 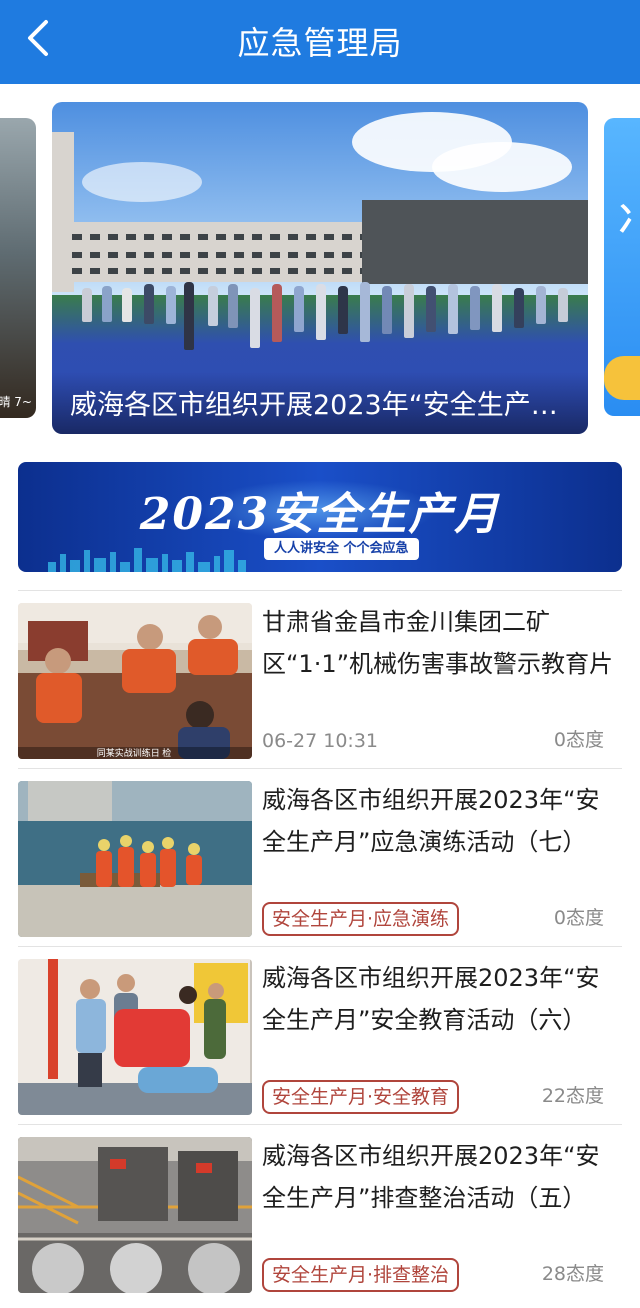 What do you see at coordinates (322, 314) in the screenshot?
I see `crowd` at bounding box center [322, 314].